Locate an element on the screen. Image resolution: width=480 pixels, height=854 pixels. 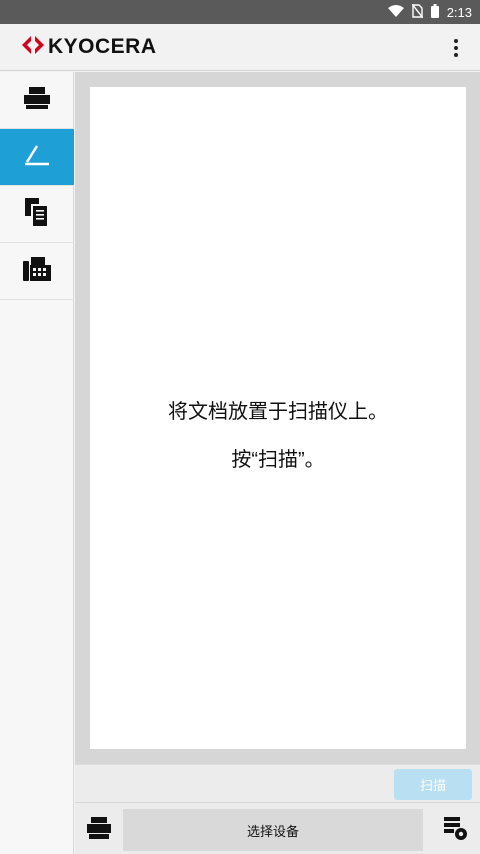
app-bar: KYOCERA is located at coordinates (240, 47).